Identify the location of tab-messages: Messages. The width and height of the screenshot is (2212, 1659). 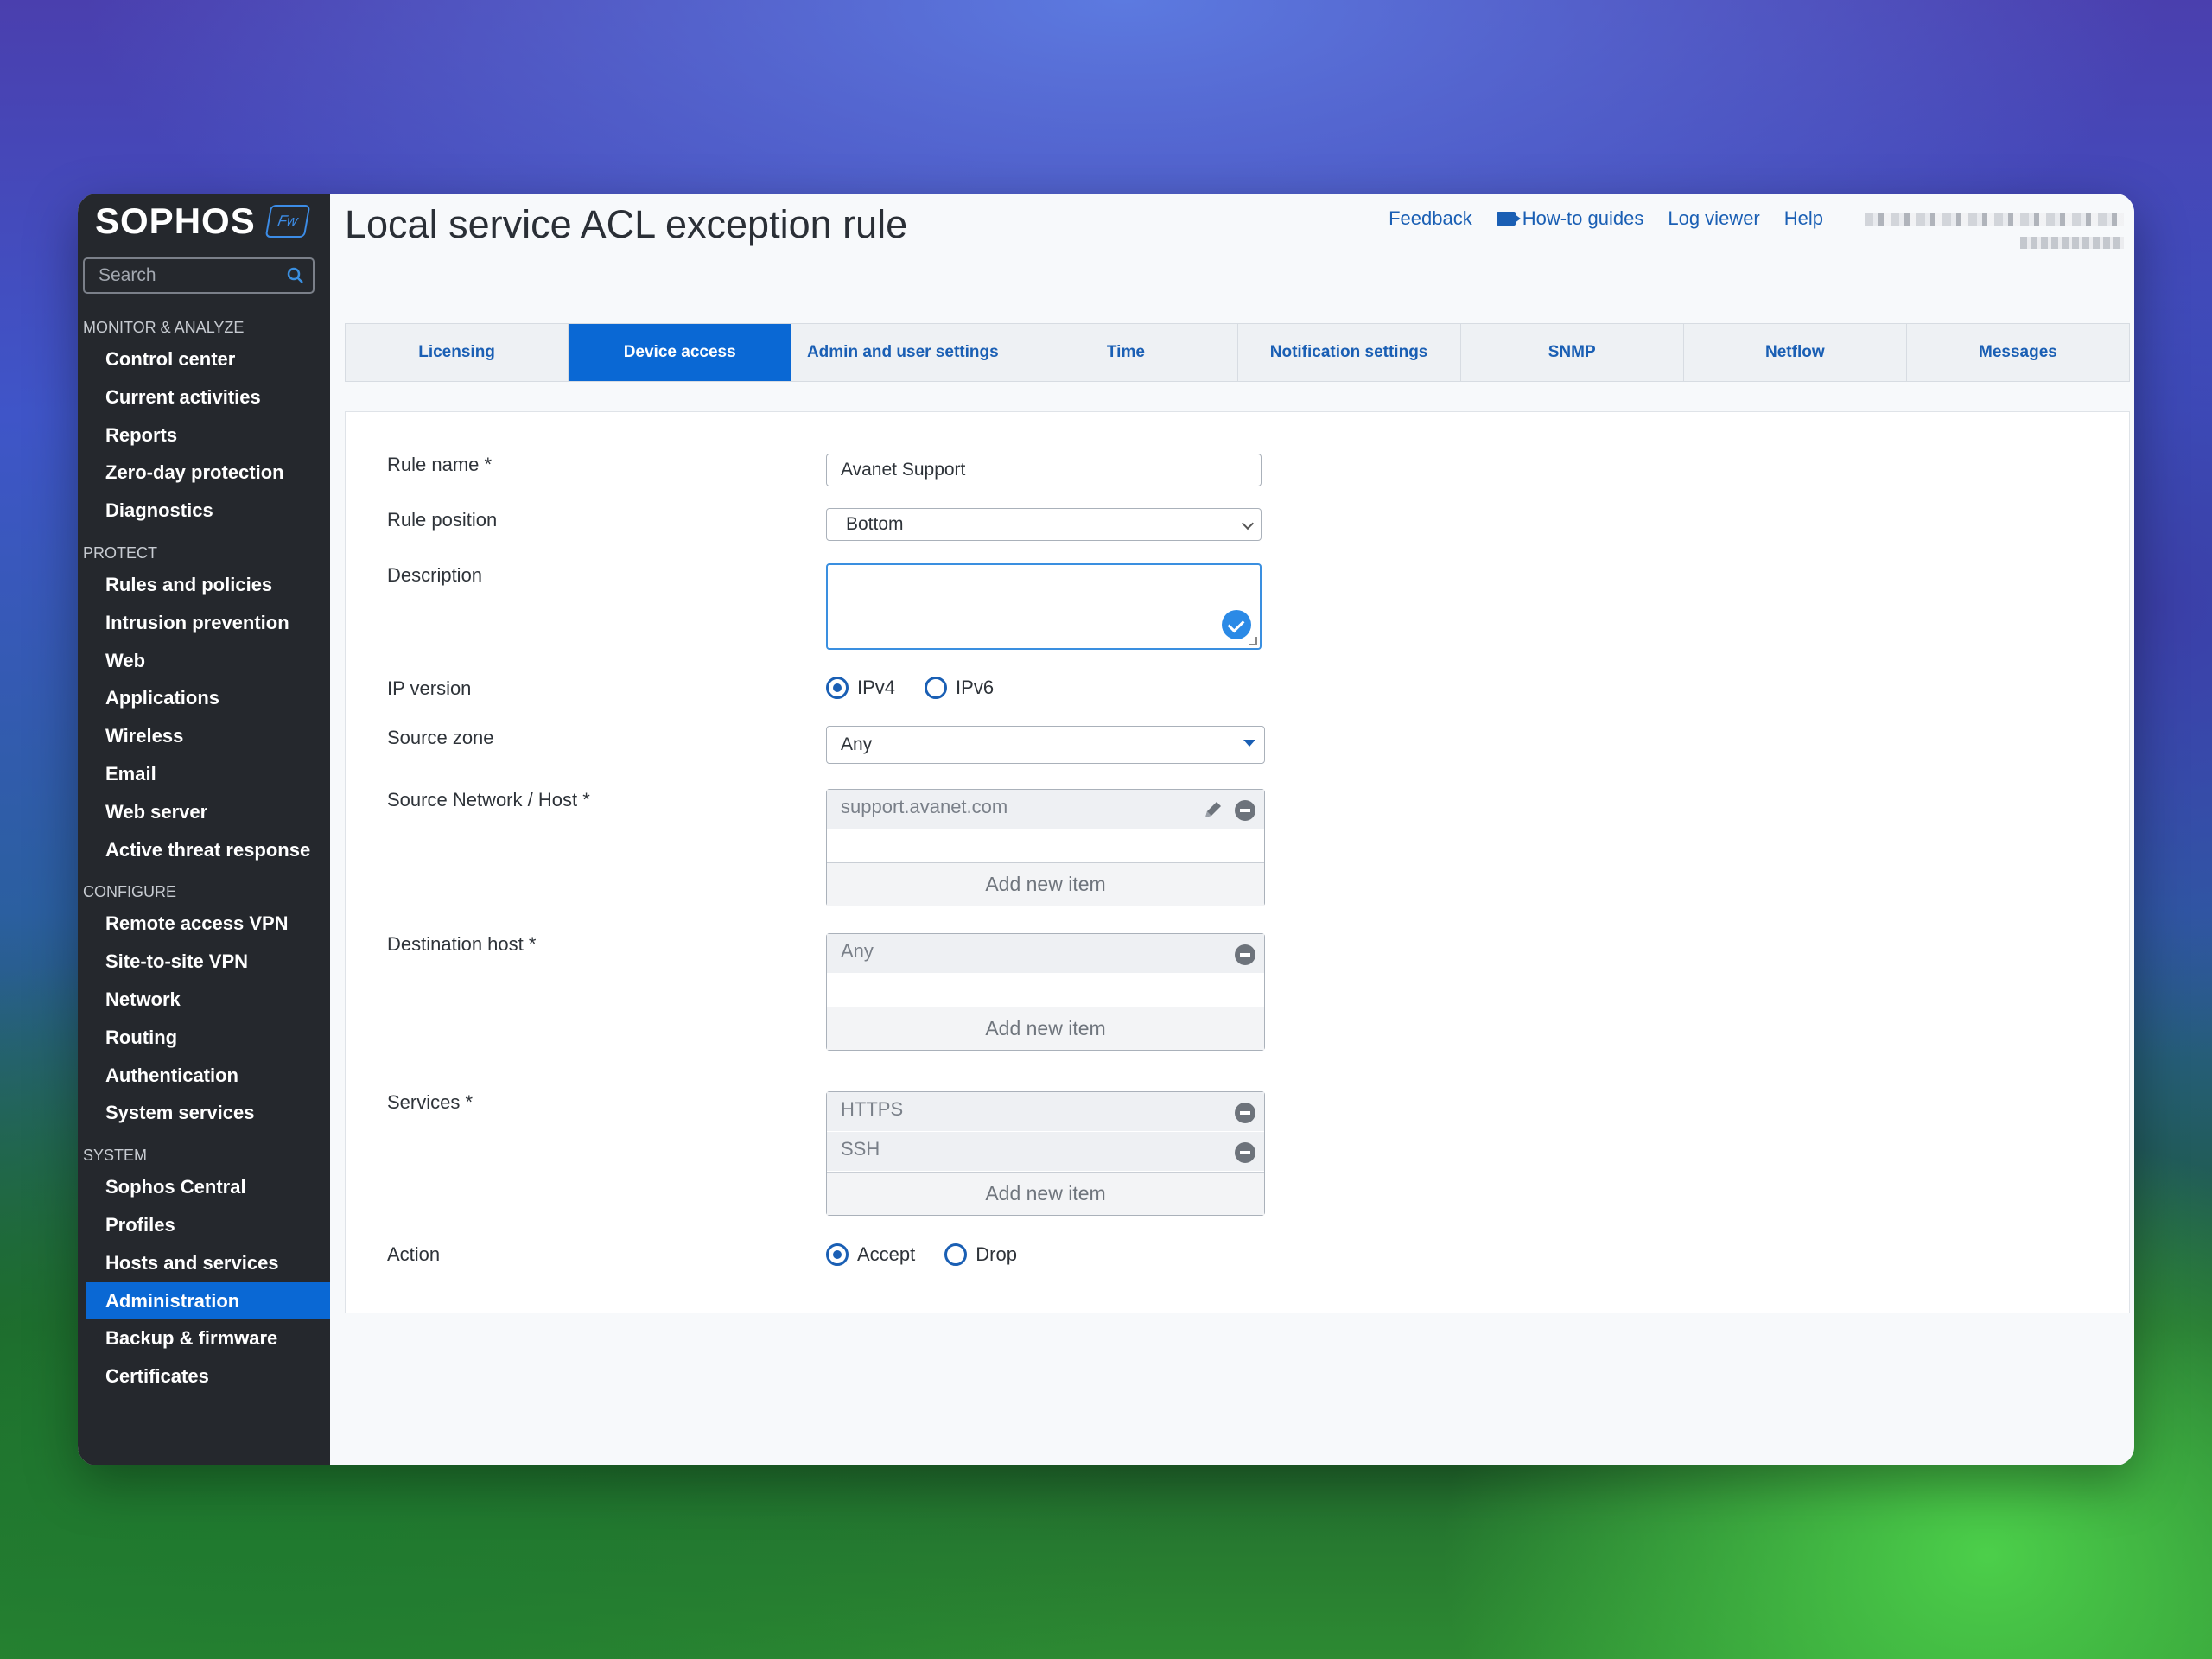
(2018, 352).